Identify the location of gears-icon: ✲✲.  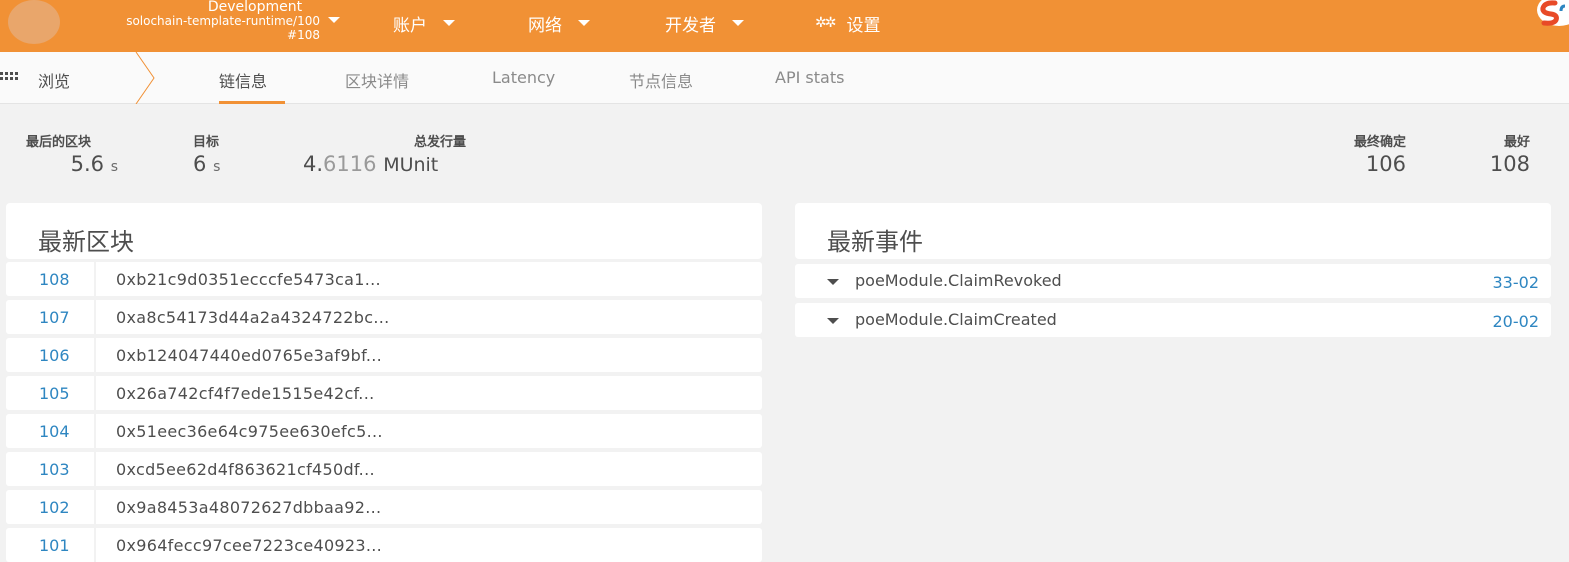
(826, 23).